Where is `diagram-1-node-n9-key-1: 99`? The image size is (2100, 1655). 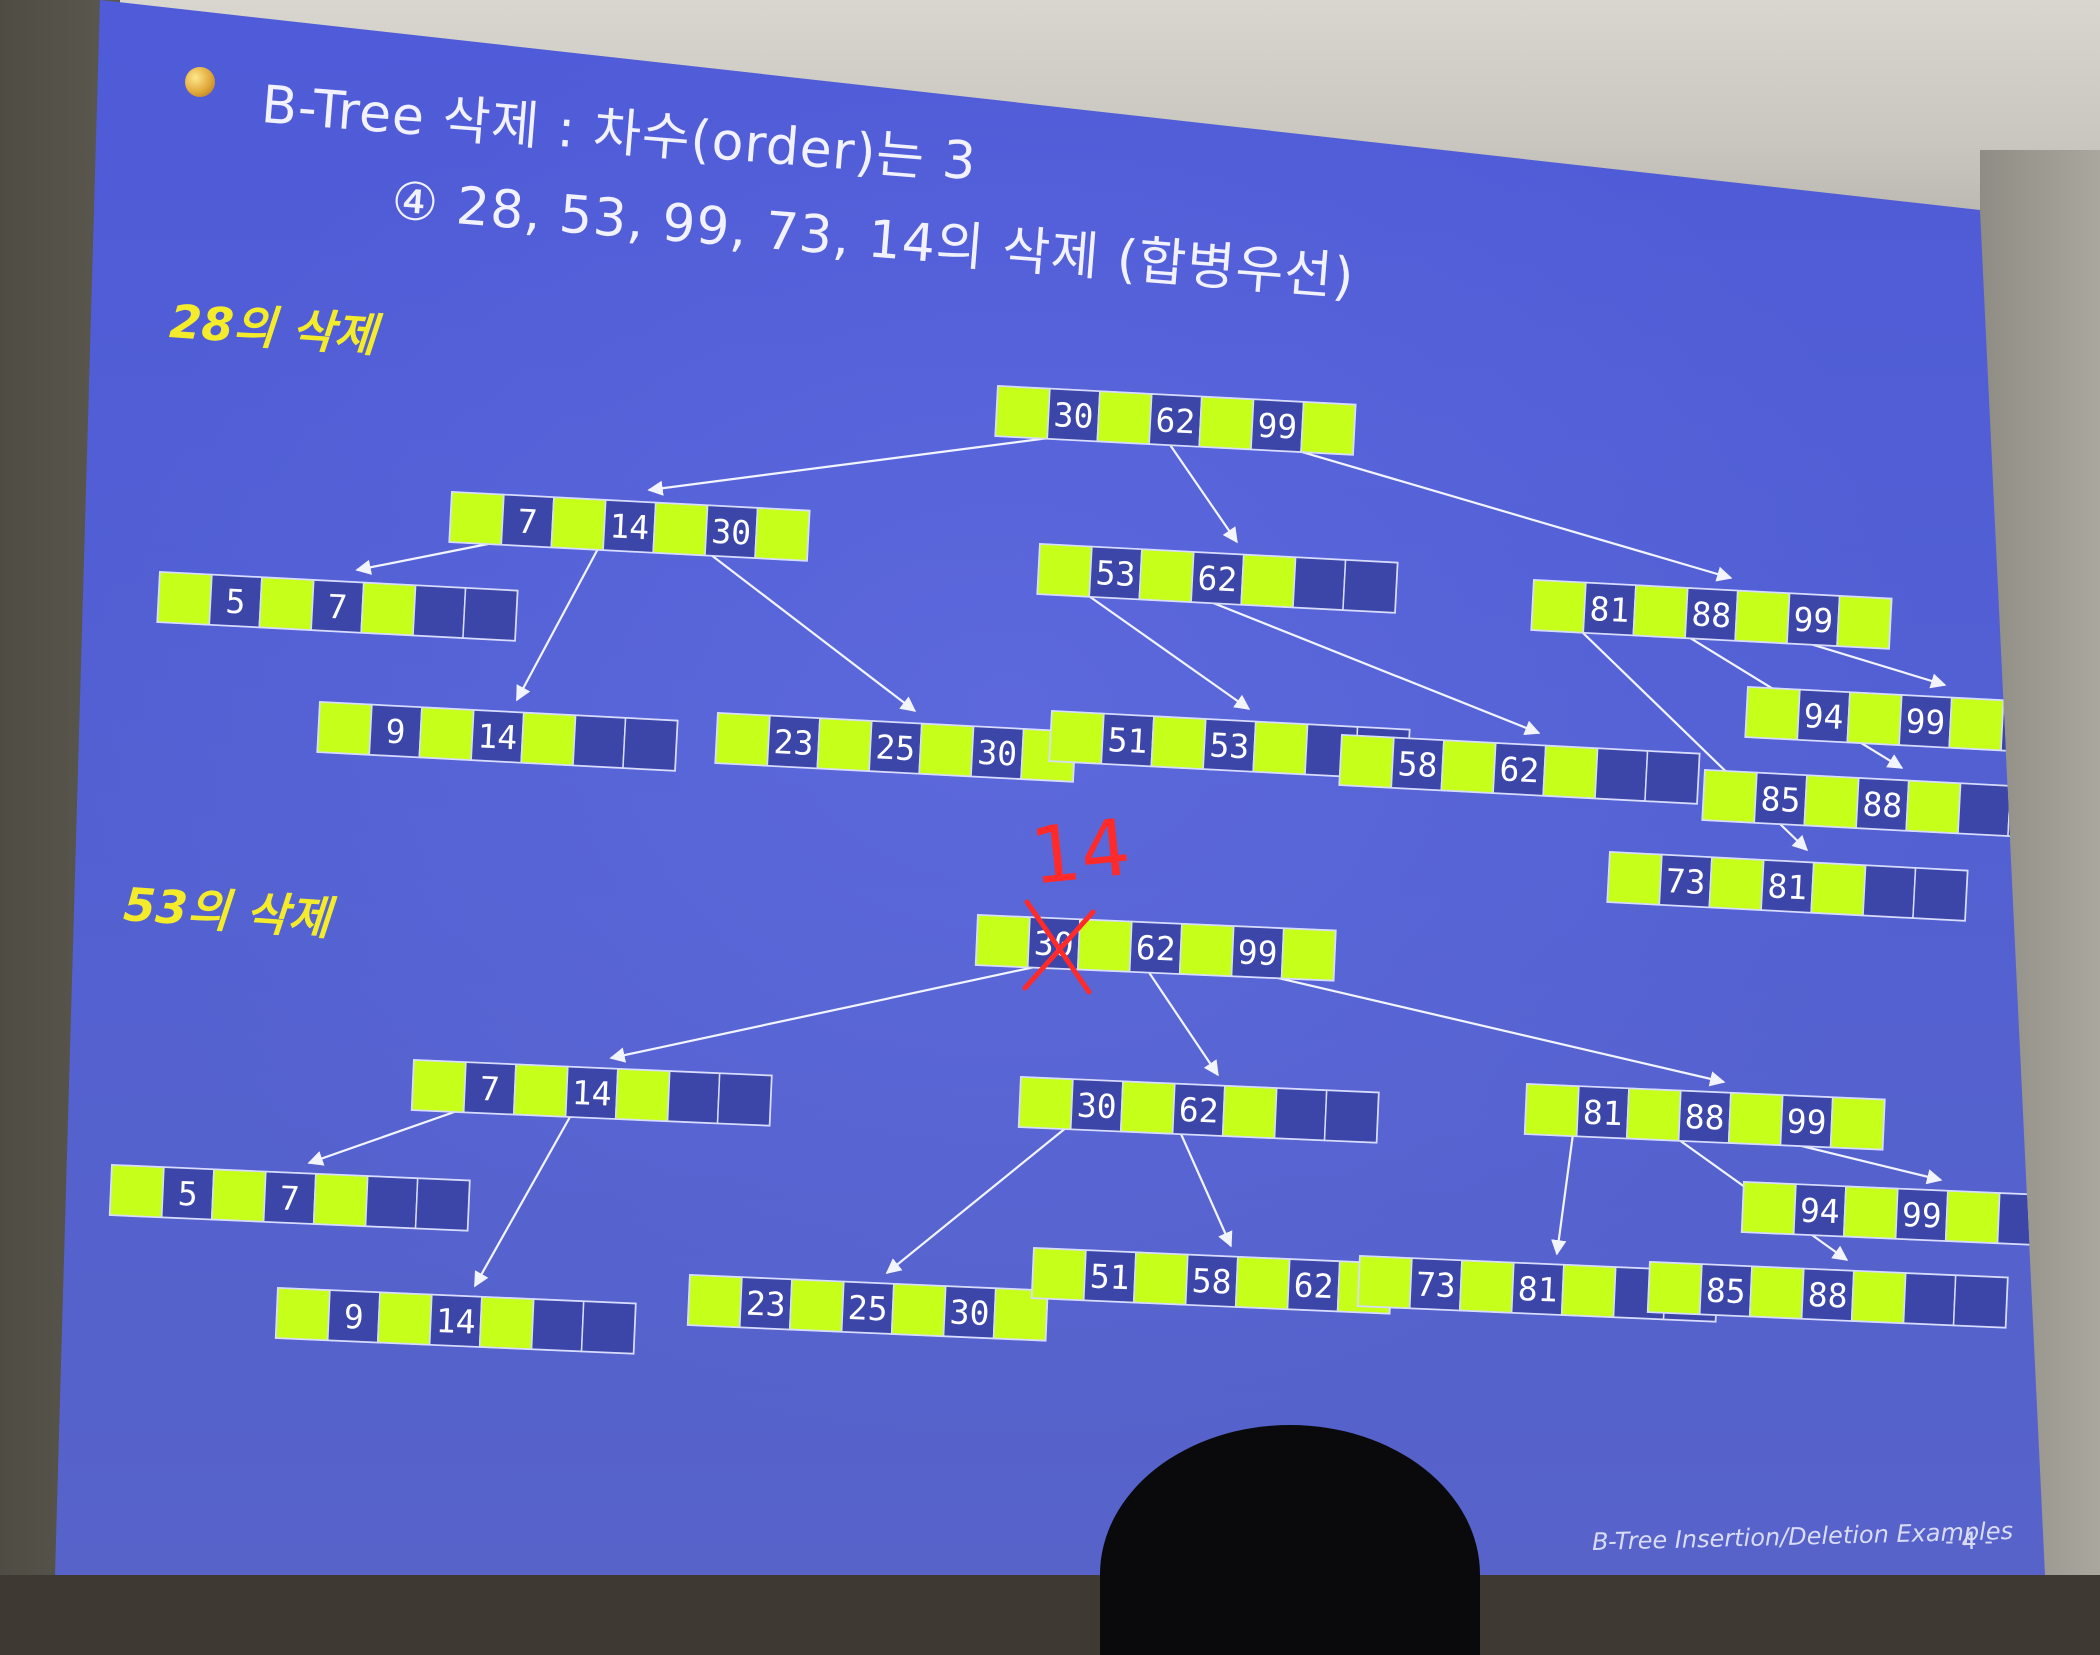
diagram-1-node-n9-key-1: 99 is located at coordinates (1926, 721).